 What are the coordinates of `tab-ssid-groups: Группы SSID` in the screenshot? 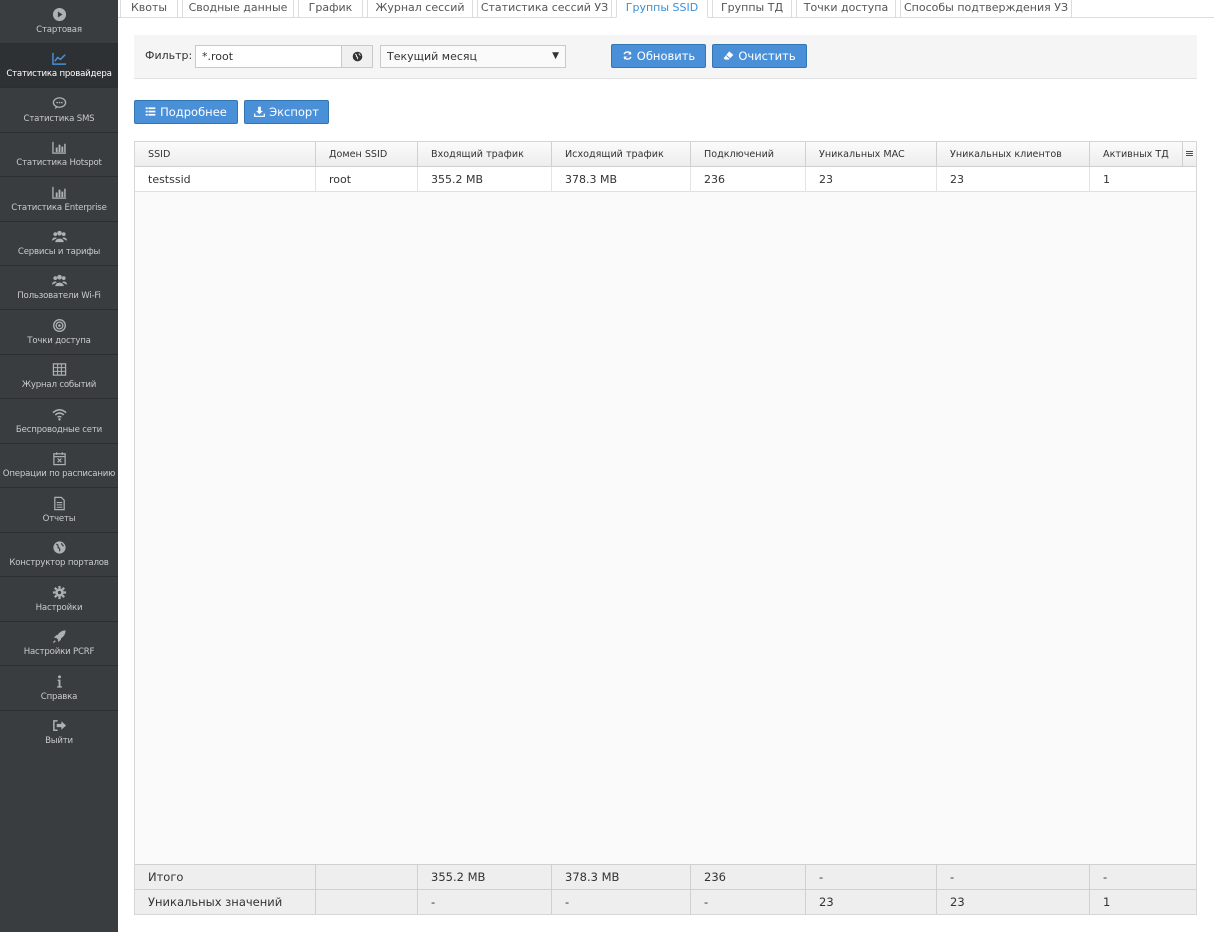 It's located at (662, 9).